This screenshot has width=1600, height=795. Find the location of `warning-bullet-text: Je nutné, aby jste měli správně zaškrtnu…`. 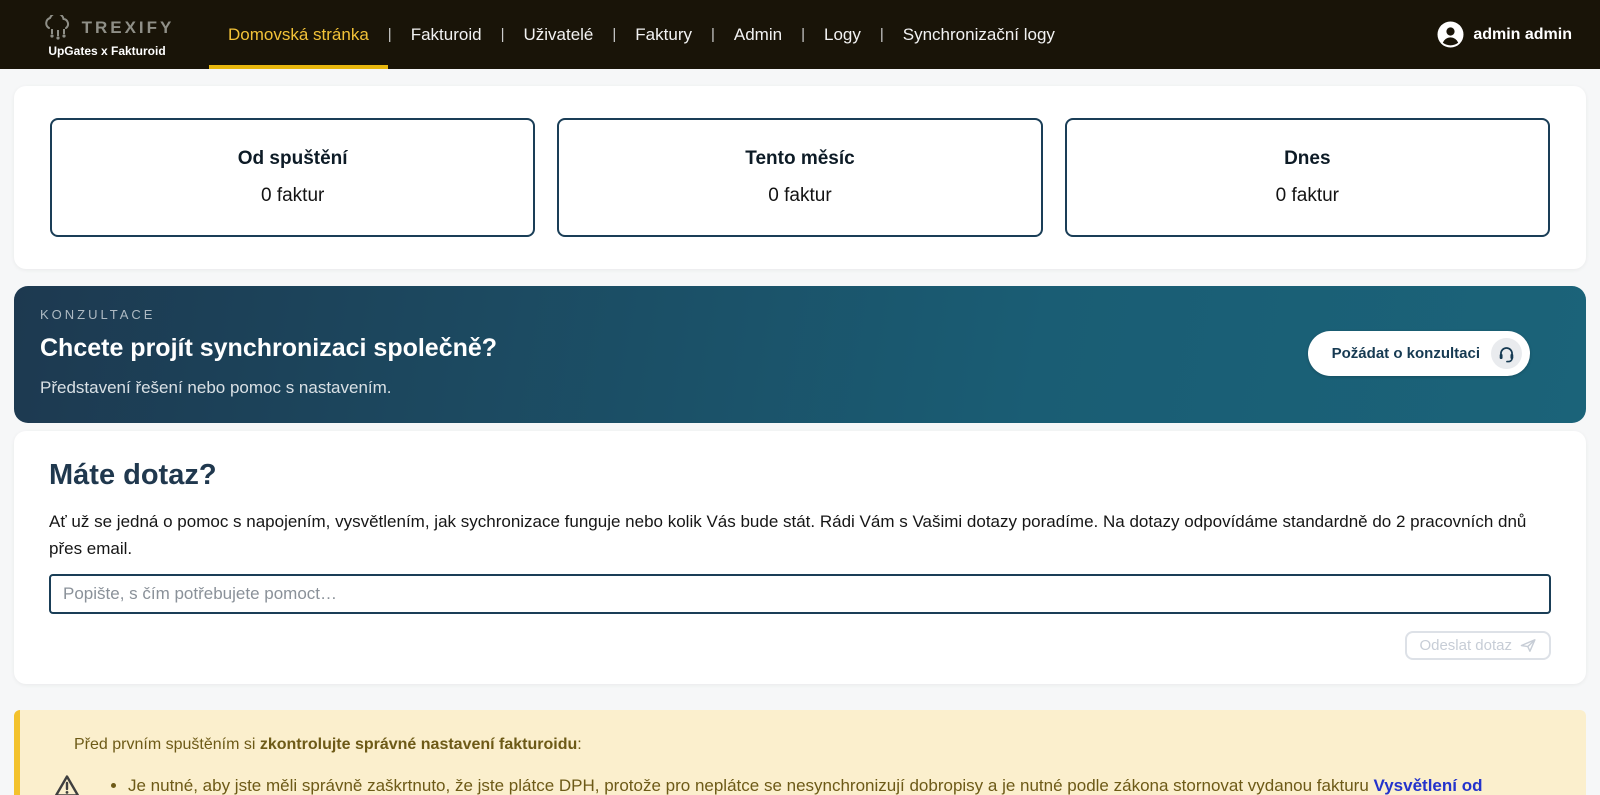

warning-bullet-text: Je nutné, aby jste měli správně zaškrtnu… is located at coordinates (751, 785).